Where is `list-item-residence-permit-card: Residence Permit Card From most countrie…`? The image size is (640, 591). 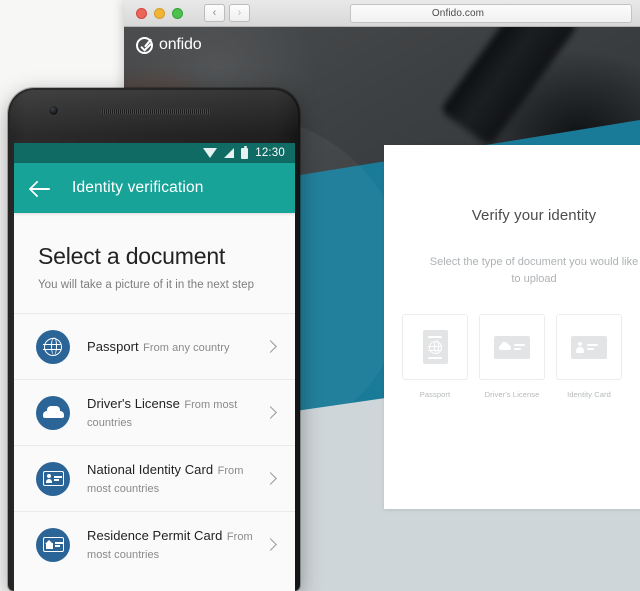
list-item-residence-permit-card: Residence Permit Card From most countrie… is located at coordinates (154, 544).